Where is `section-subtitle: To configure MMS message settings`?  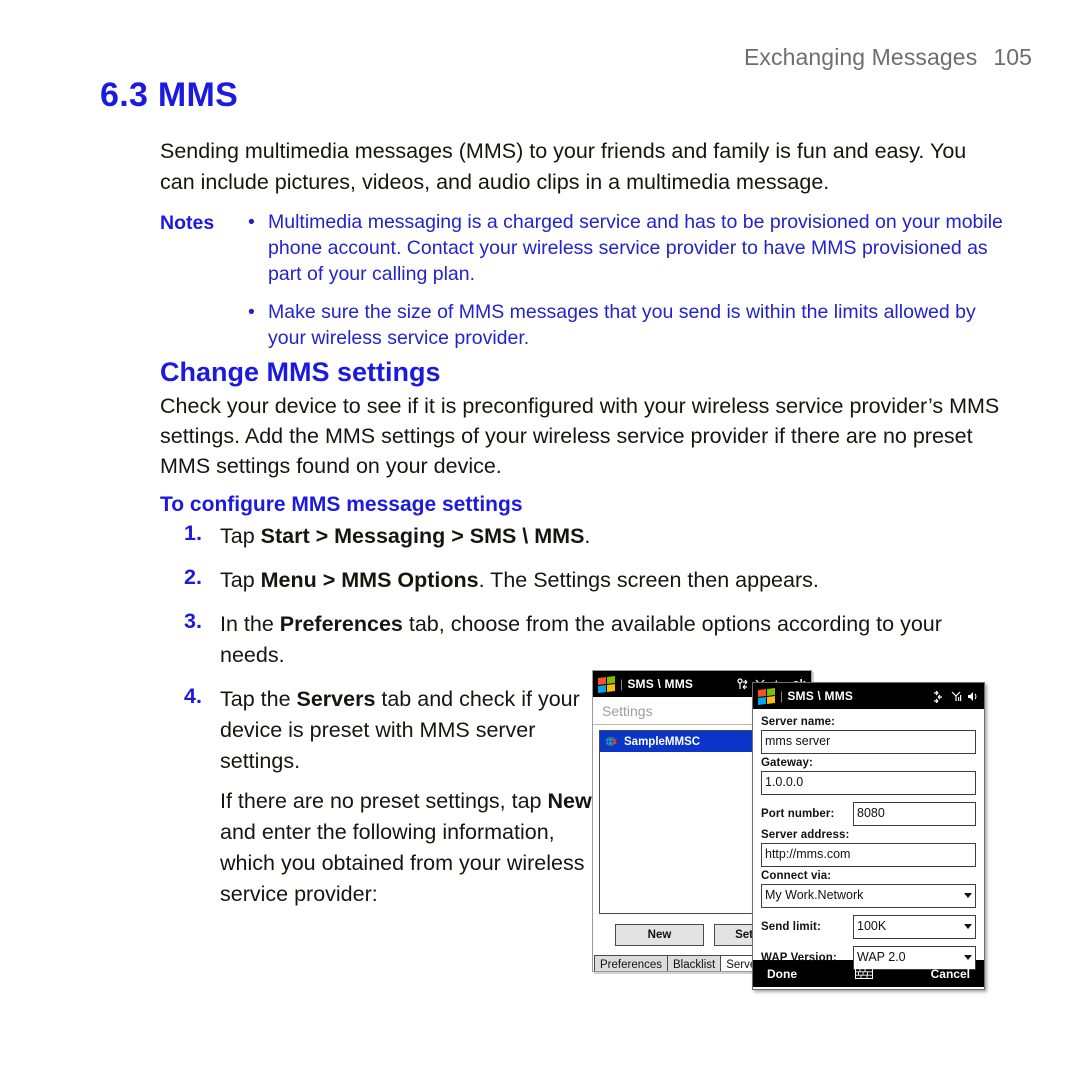 section-subtitle: To configure MMS message settings is located at coordinates (341, 504).